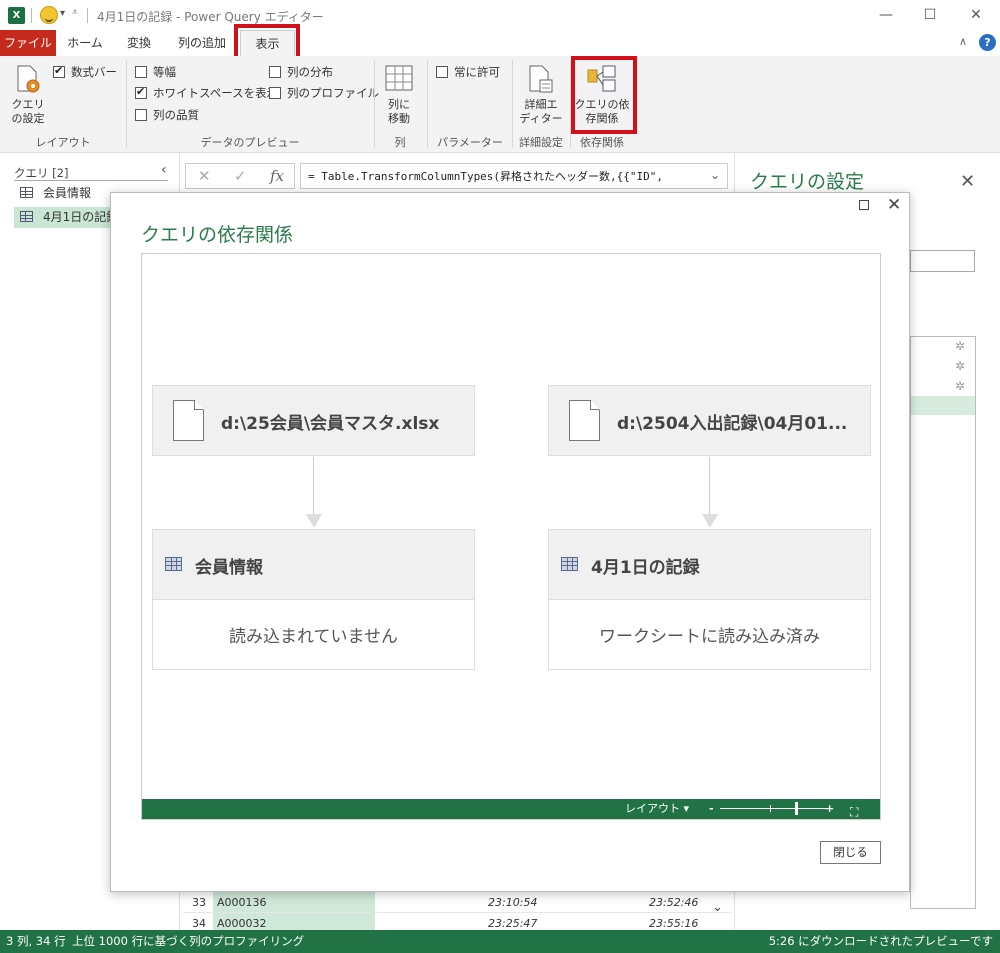 This screenshot has width=1000, height=953. Describe the element at coordinates (500, 15) in the screenshot. I see `title-bar: X ▾ ⩡ 4月1日の記録 - Power Query エディター — ☐ ✕` at that location.